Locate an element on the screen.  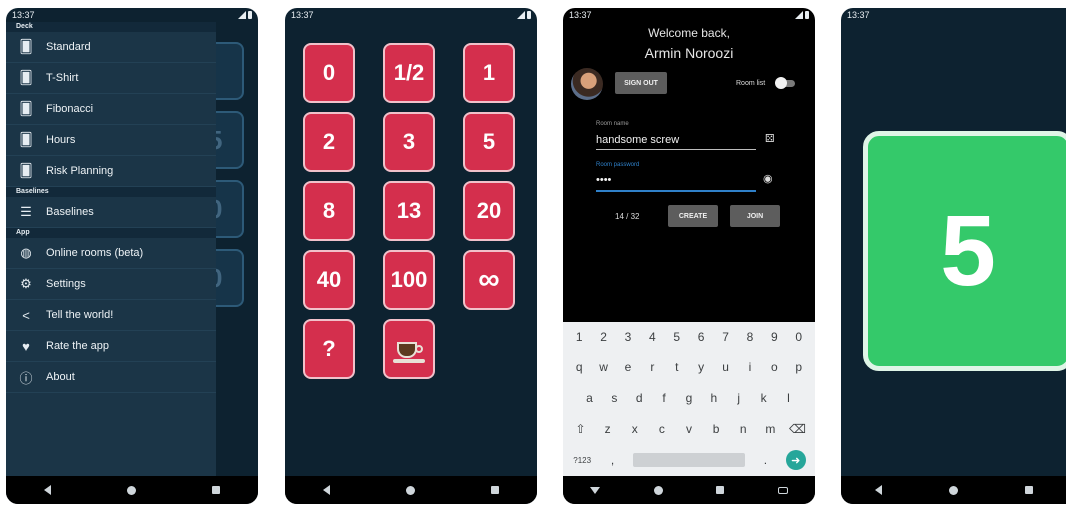
key: 0 is located at coordinates (799, 337).